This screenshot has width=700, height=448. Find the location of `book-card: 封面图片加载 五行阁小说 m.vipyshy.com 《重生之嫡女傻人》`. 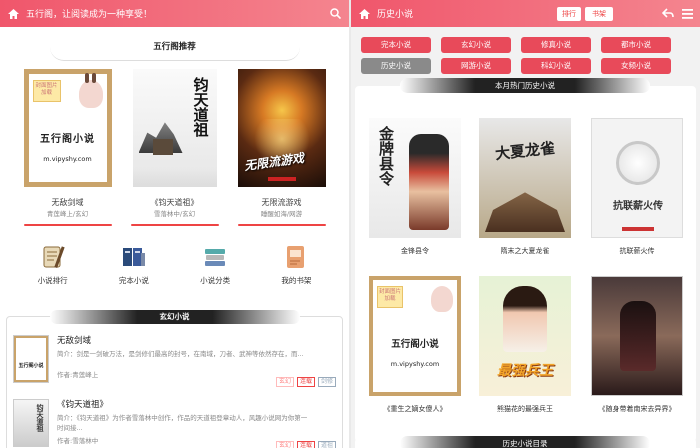

book-card: 封面图片加载 五行阁小说 m.vipyshy.com 《重生之嫡女傻人》 is located at coordinates (415, 345).